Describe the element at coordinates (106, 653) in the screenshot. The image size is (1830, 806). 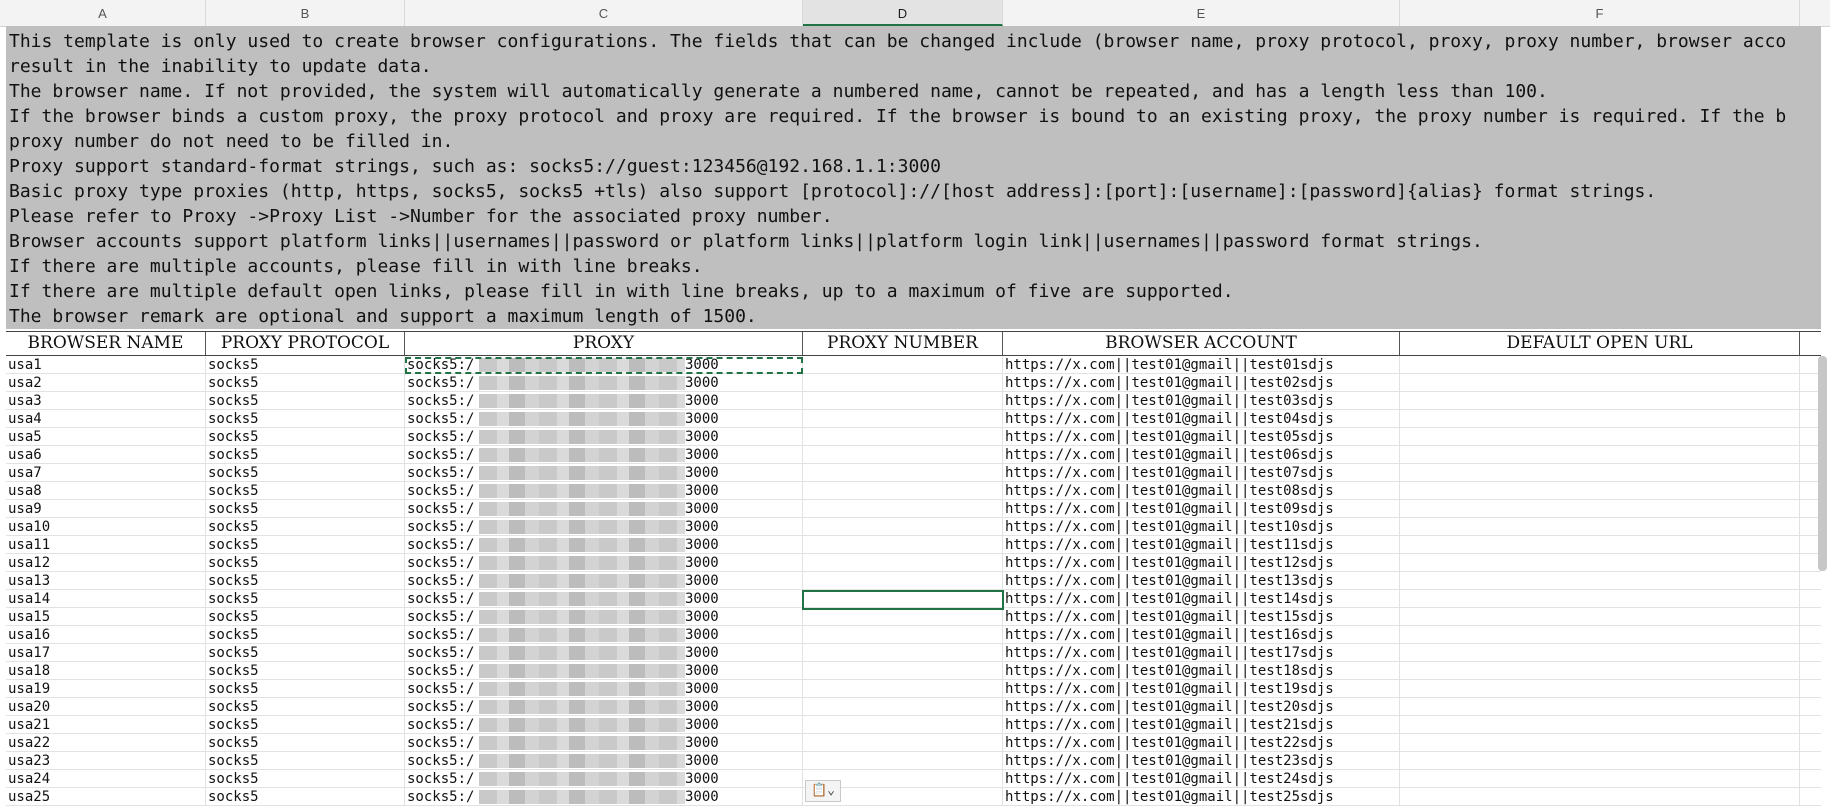
I see `browser-name-cell: usa17` at that location.